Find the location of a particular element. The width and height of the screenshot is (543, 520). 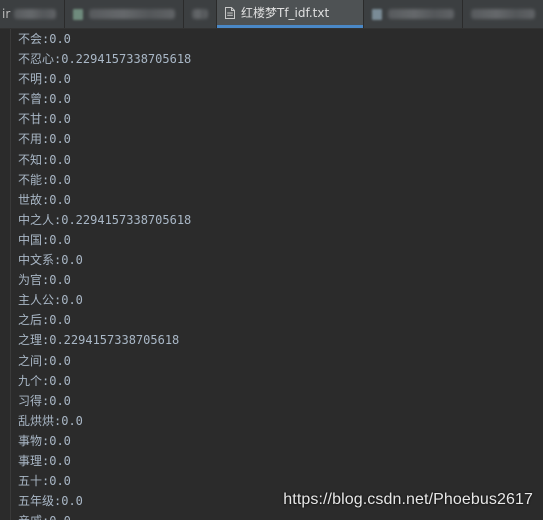

editor-line: 不知:0.0 is located at coordinates (104, 160).